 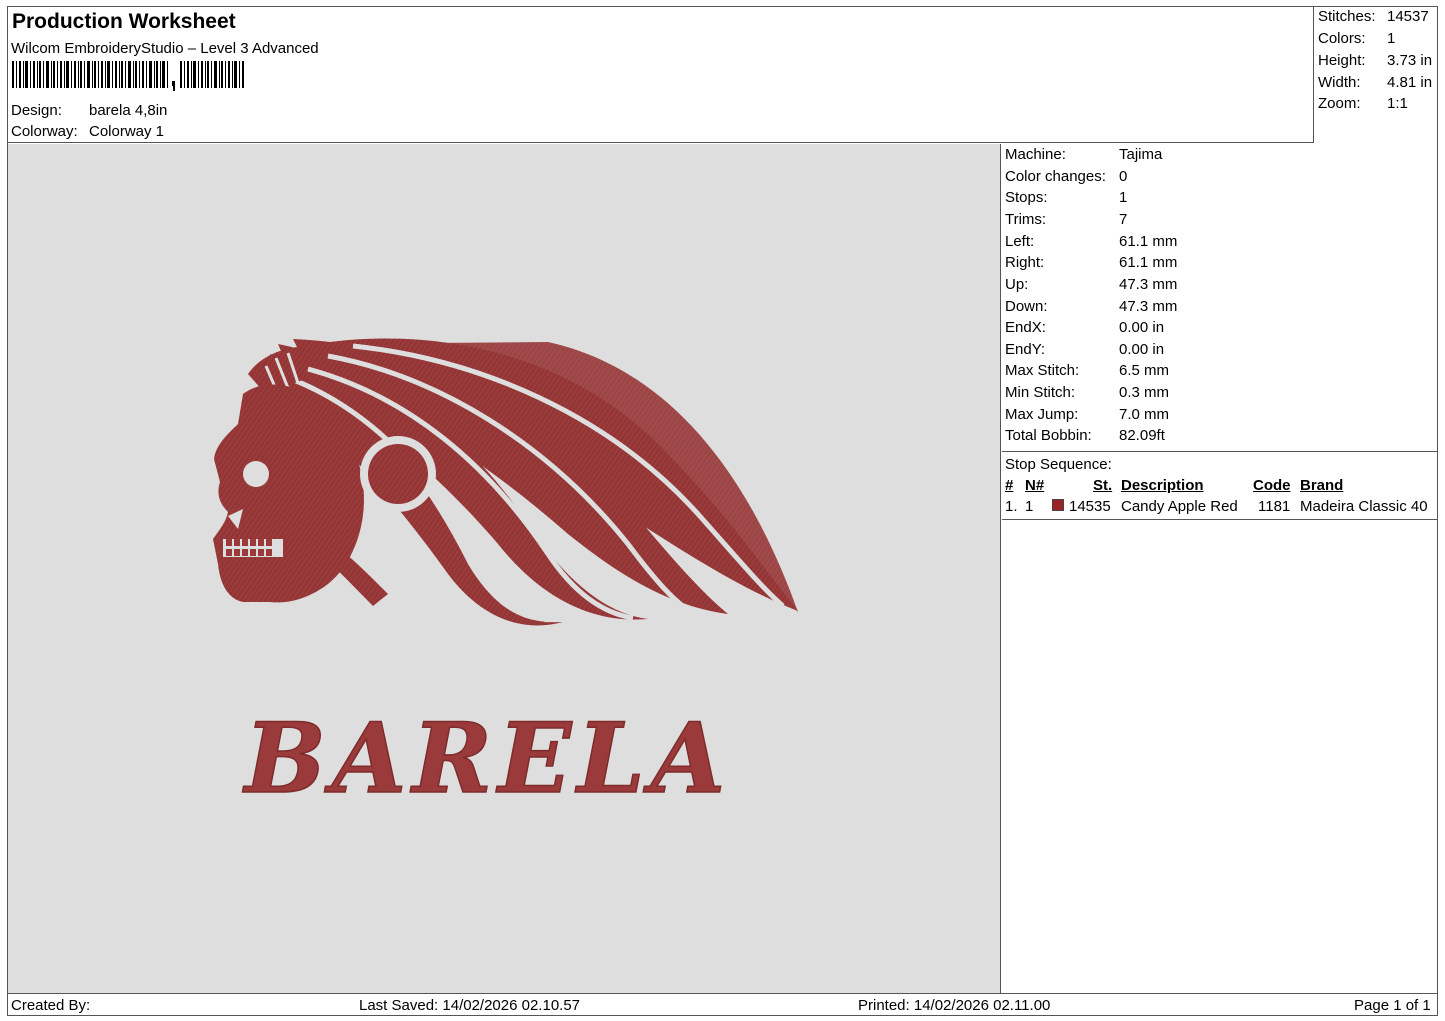 I want to click on created-by: Created By:, so click(x=51, y=1005).